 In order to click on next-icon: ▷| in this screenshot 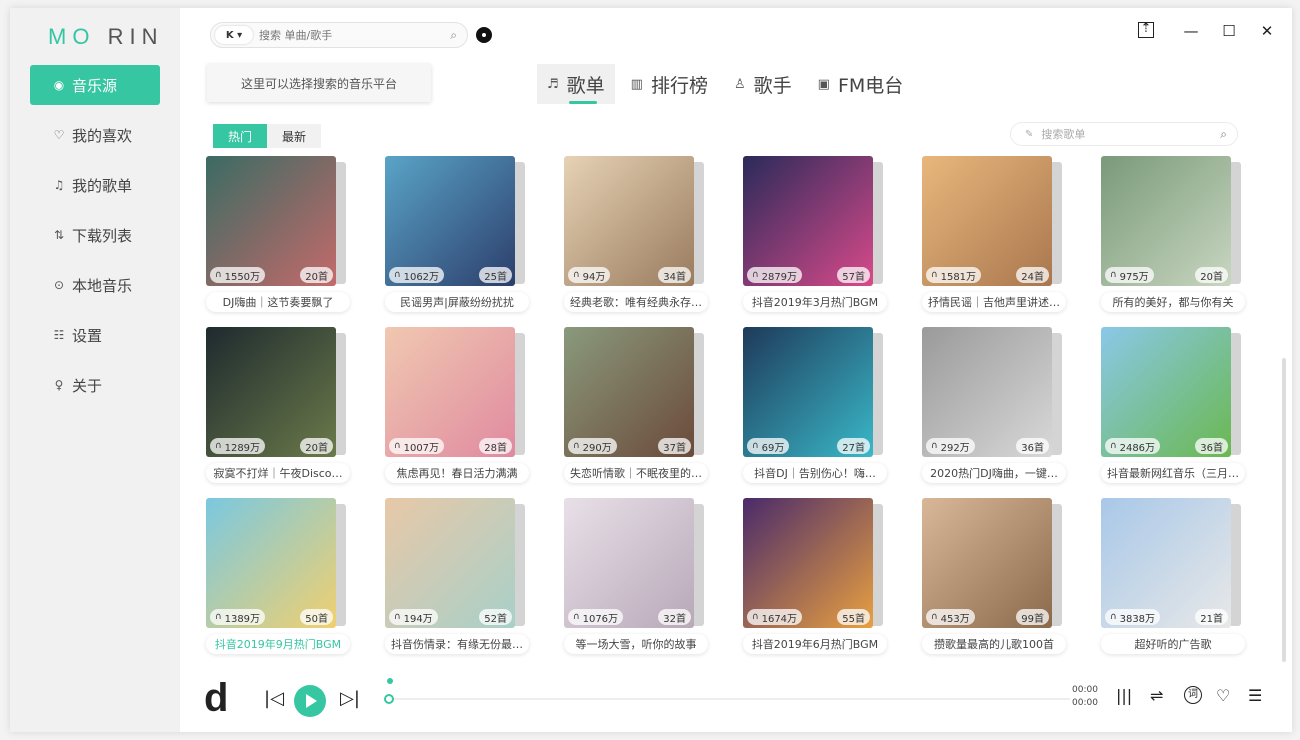, I will do `click(350, 698)`.